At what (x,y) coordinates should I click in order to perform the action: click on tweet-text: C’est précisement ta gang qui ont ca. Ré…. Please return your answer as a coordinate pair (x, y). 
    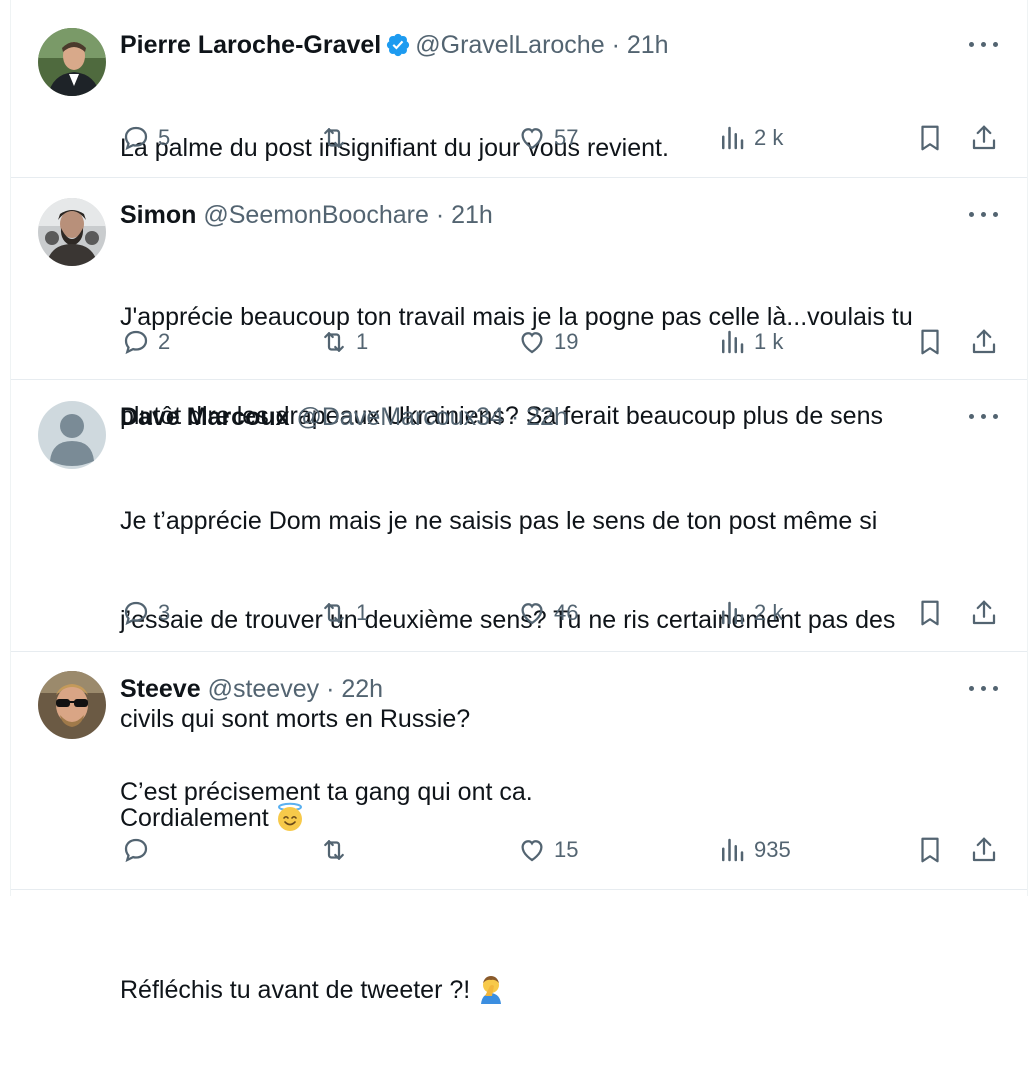
    Looking at the image, I should click on (326, 891).